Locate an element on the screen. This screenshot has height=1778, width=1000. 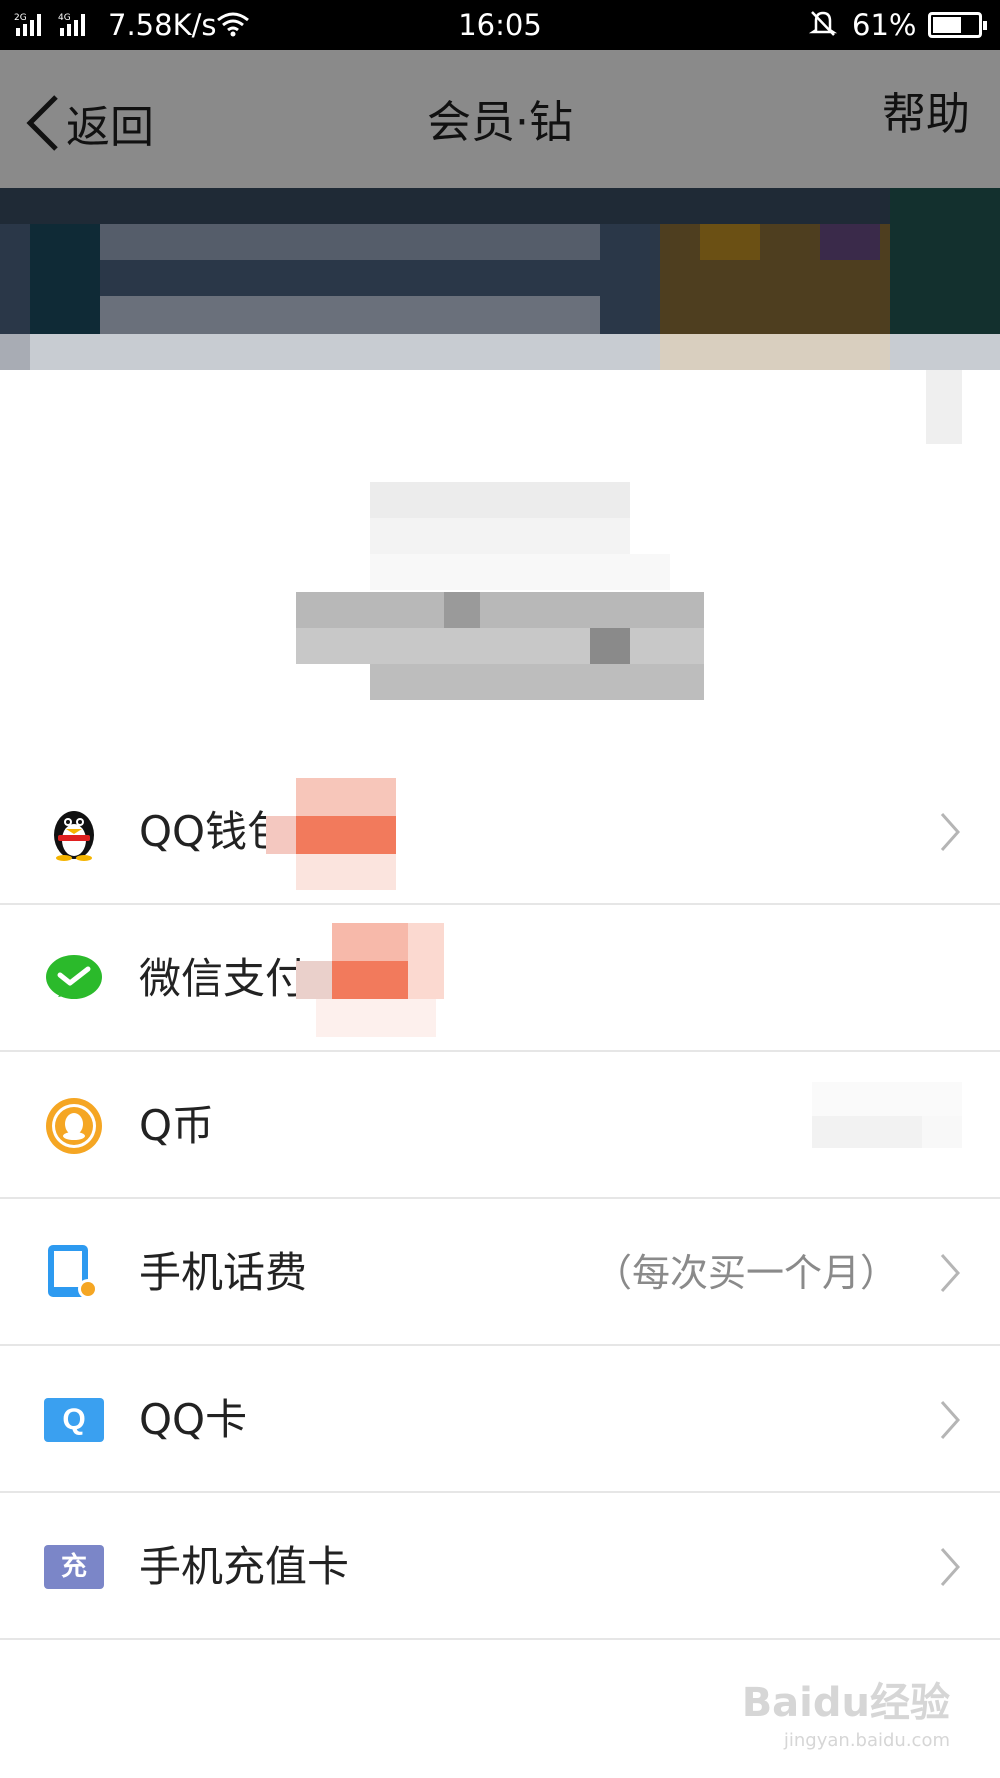
page-title: 会员·钻 is located at coordinates (500, 122).